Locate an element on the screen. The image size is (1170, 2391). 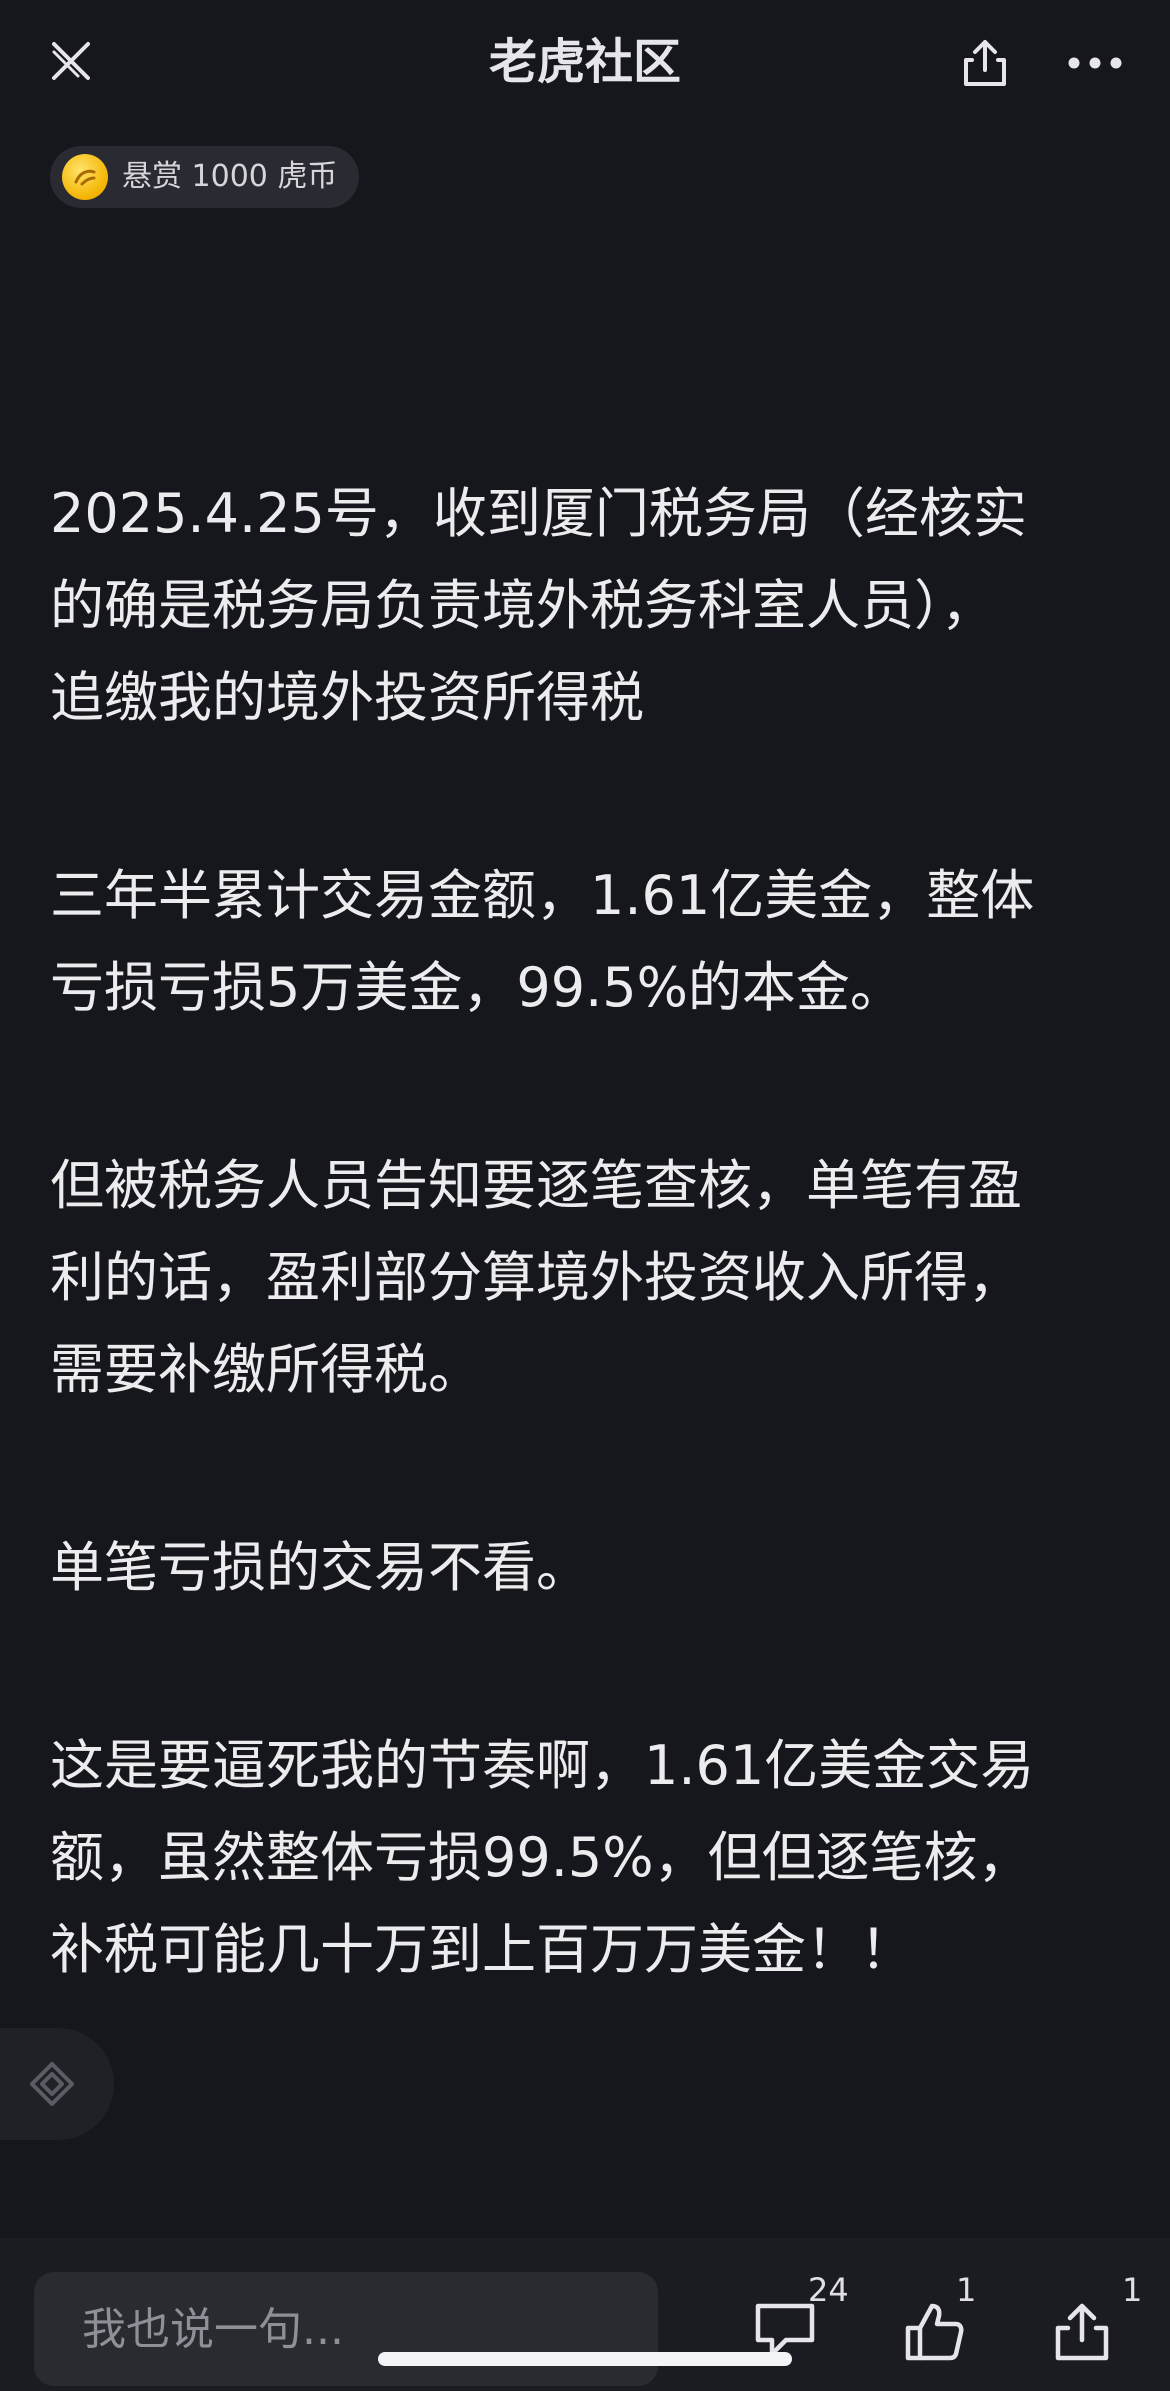
diamond-logo-icon is located at coordinates (52, 2084).